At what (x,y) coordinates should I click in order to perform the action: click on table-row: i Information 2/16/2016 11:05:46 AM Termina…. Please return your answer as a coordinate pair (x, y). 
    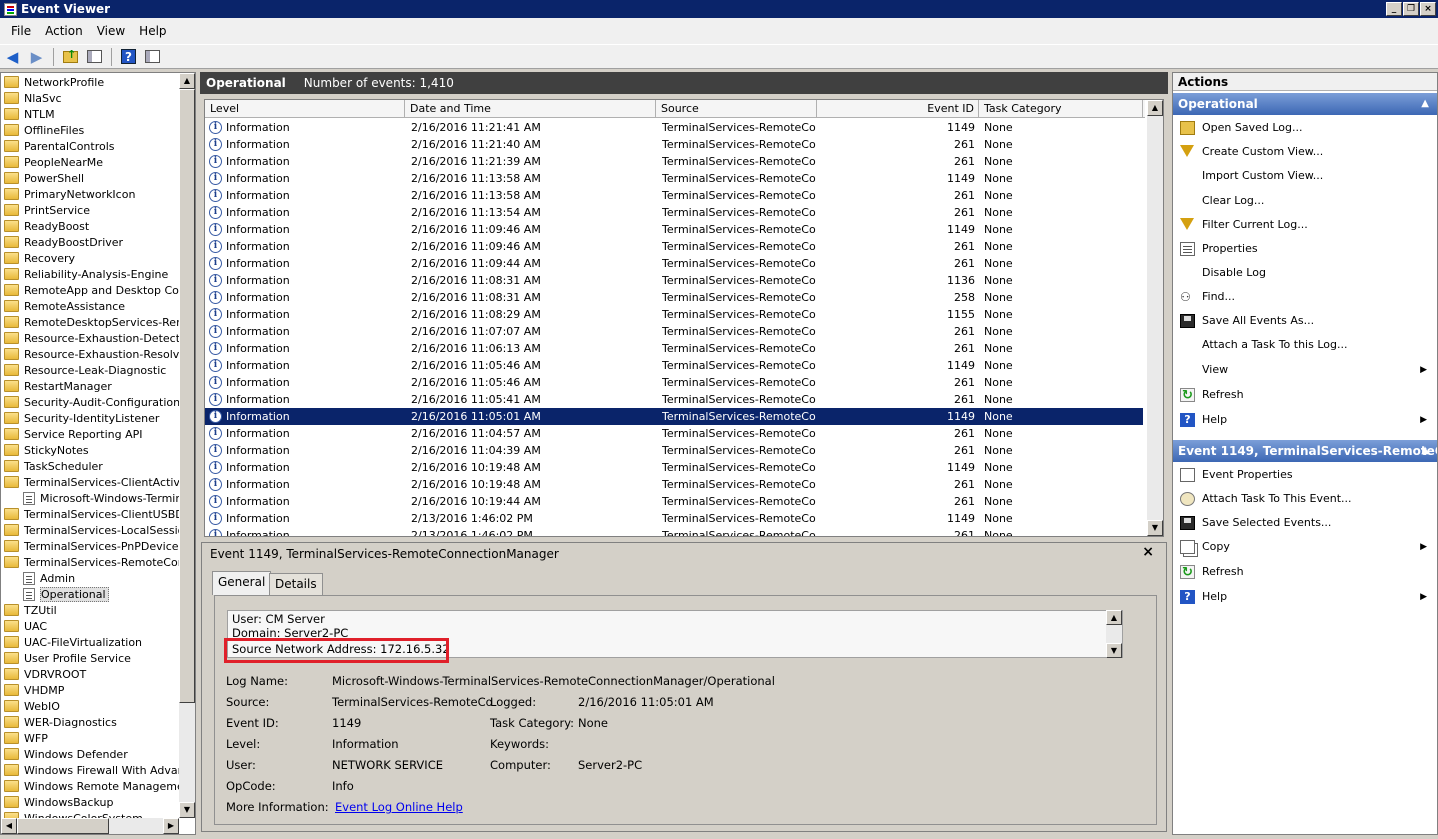
    Looking at the image, I should click on (674, 365).